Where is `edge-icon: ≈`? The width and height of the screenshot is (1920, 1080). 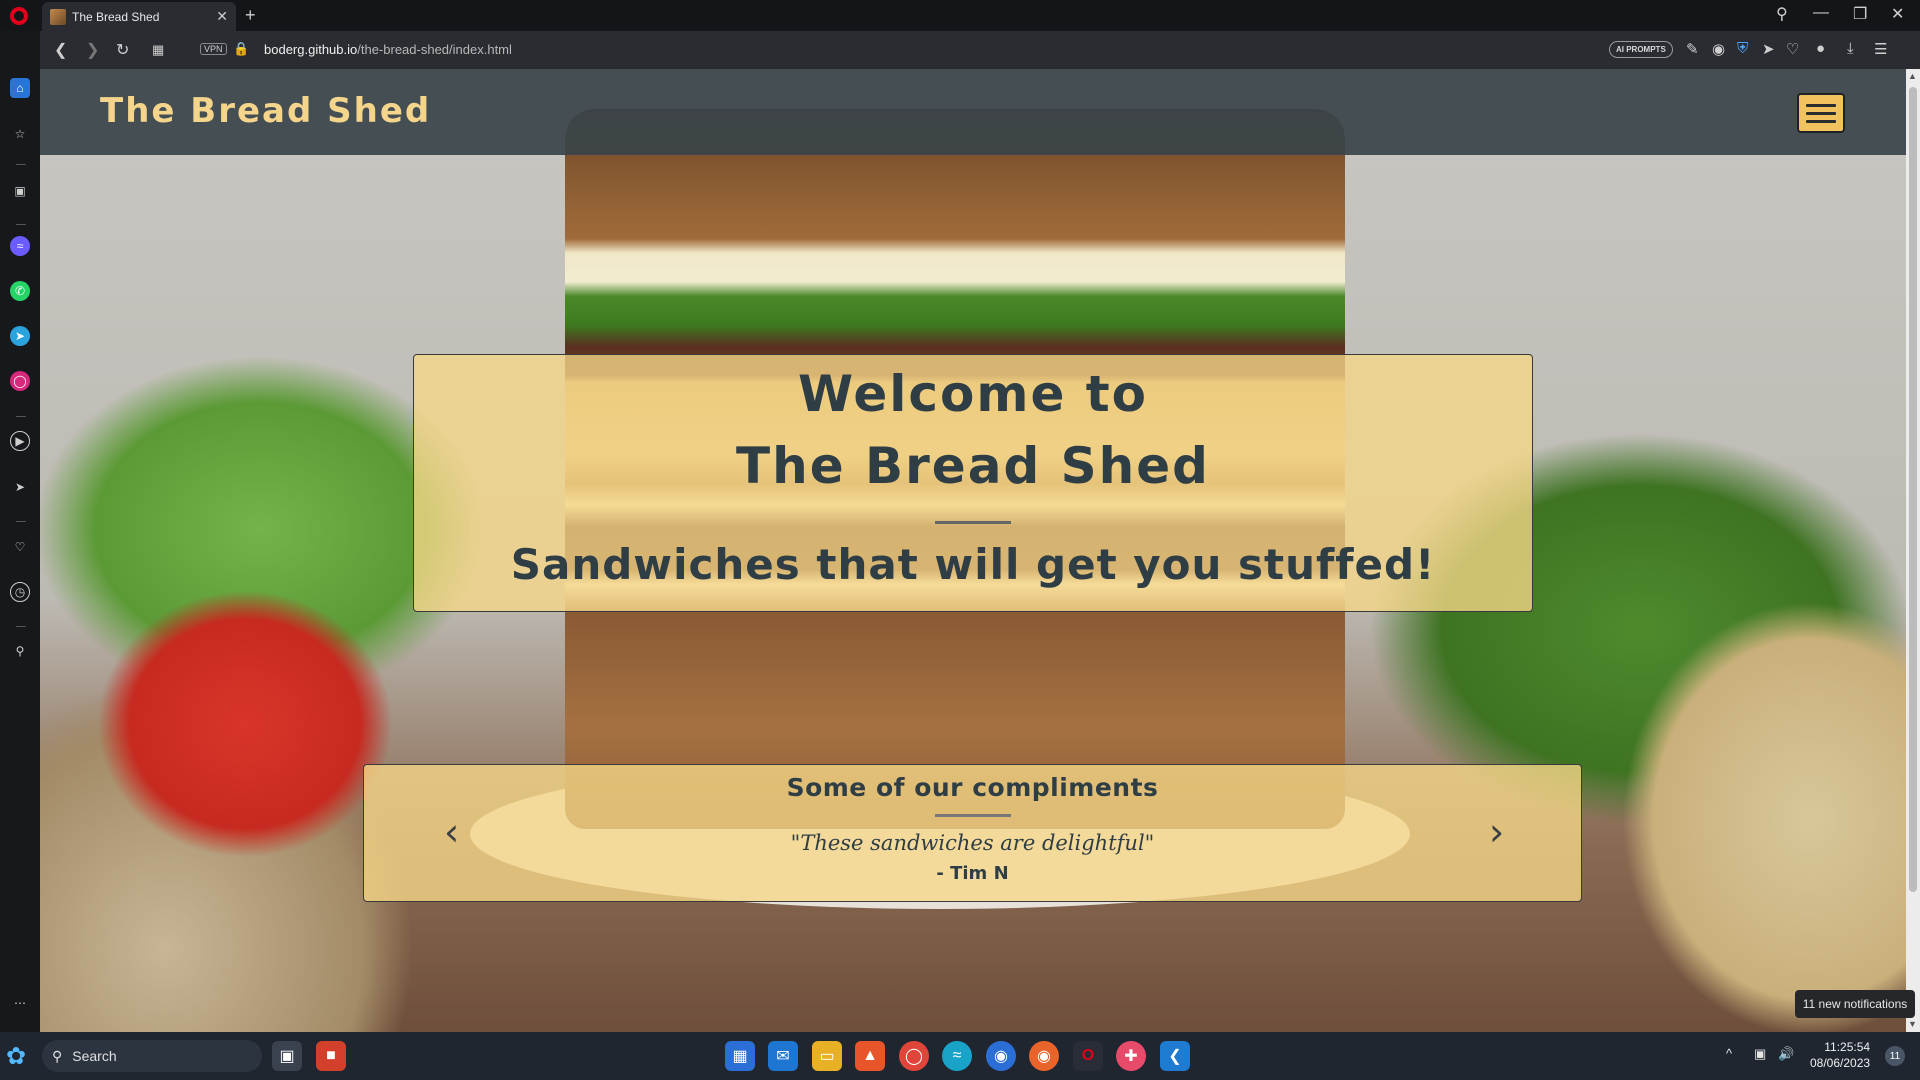 edge-icon: ≈ is located at coordinates (957, 1056).